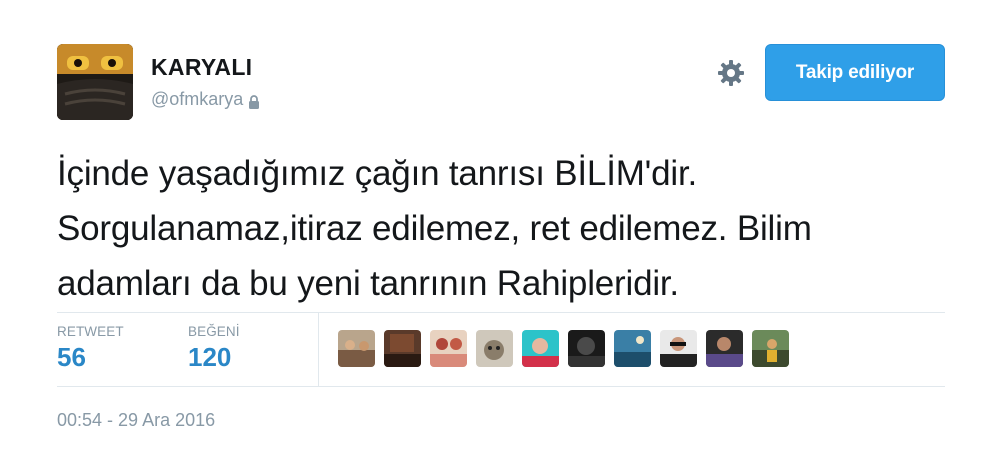 The image size is (996, 455). I want to click on avatar, so click(95, 82).